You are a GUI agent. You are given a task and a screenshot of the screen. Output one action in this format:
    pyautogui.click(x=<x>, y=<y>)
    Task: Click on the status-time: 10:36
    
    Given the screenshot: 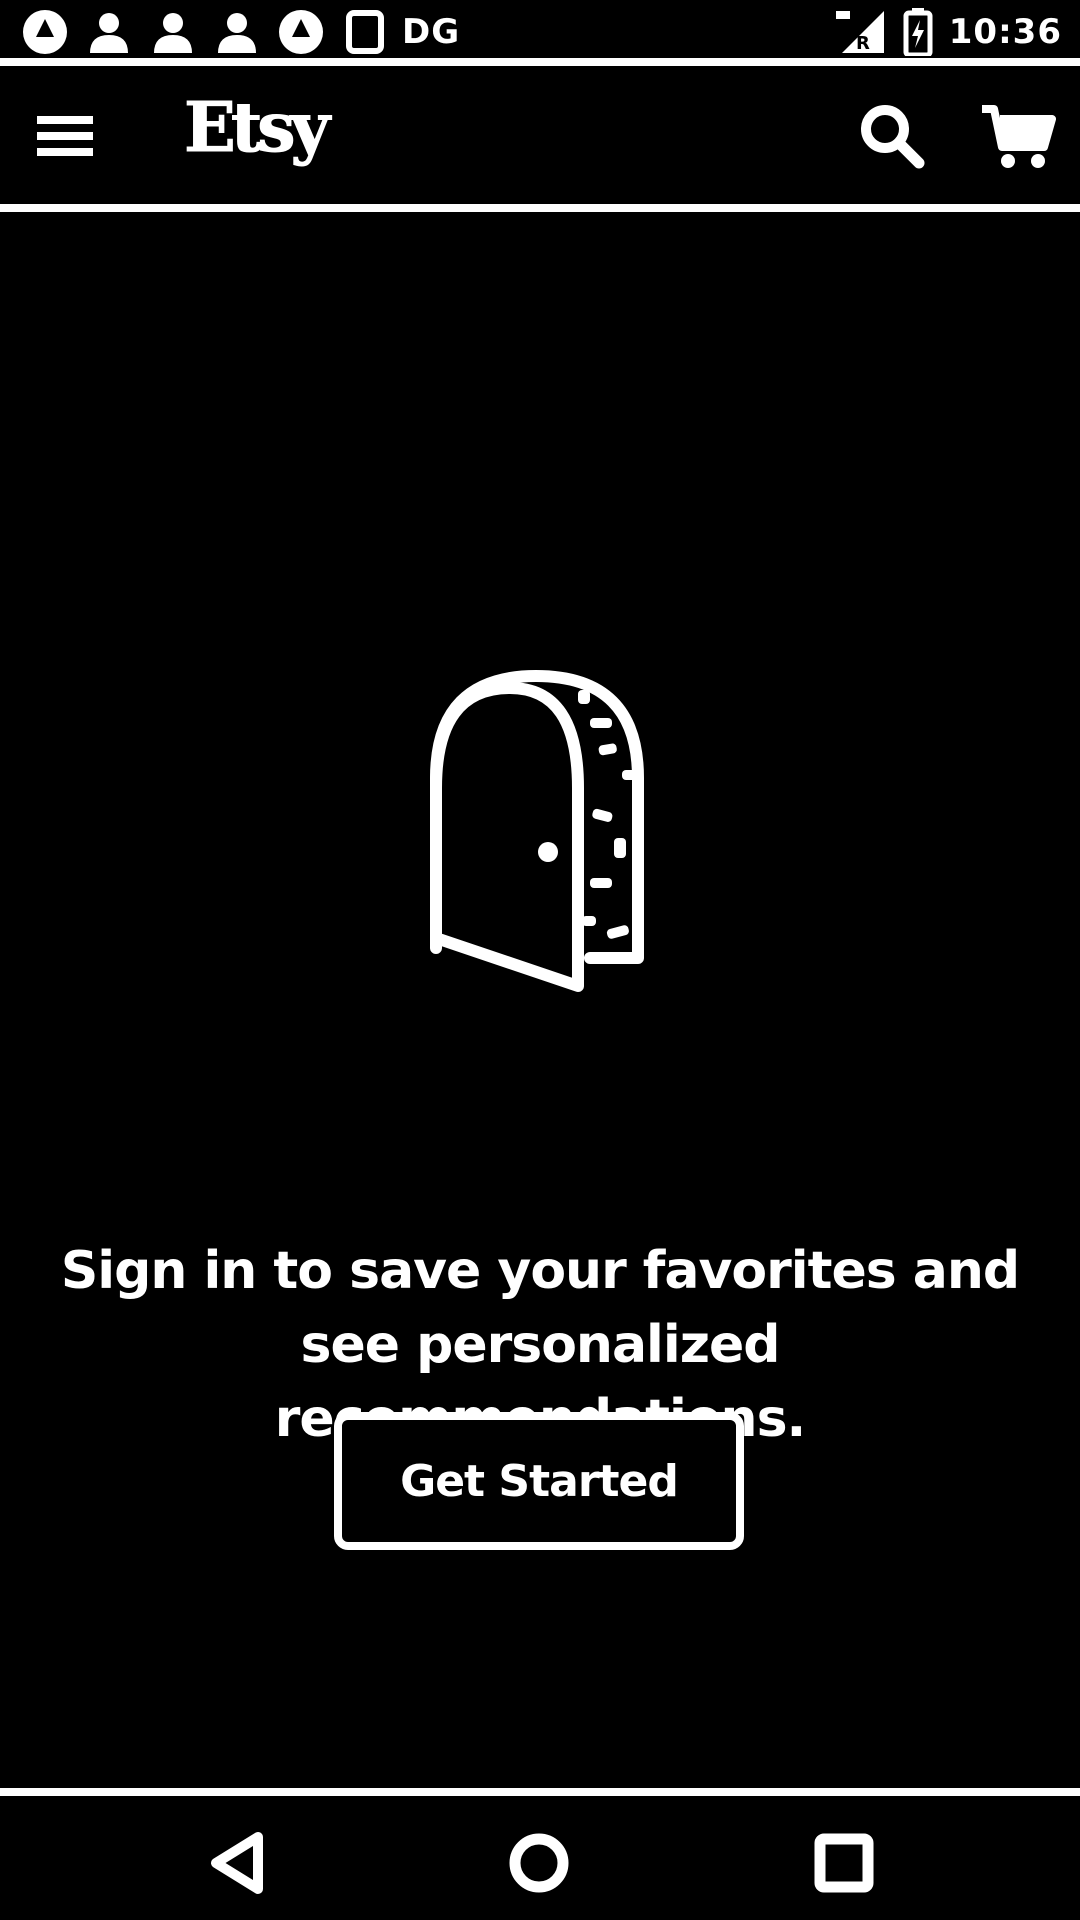 What is the action you would take?
    pyautogui.click(x=1005, y=32)
    